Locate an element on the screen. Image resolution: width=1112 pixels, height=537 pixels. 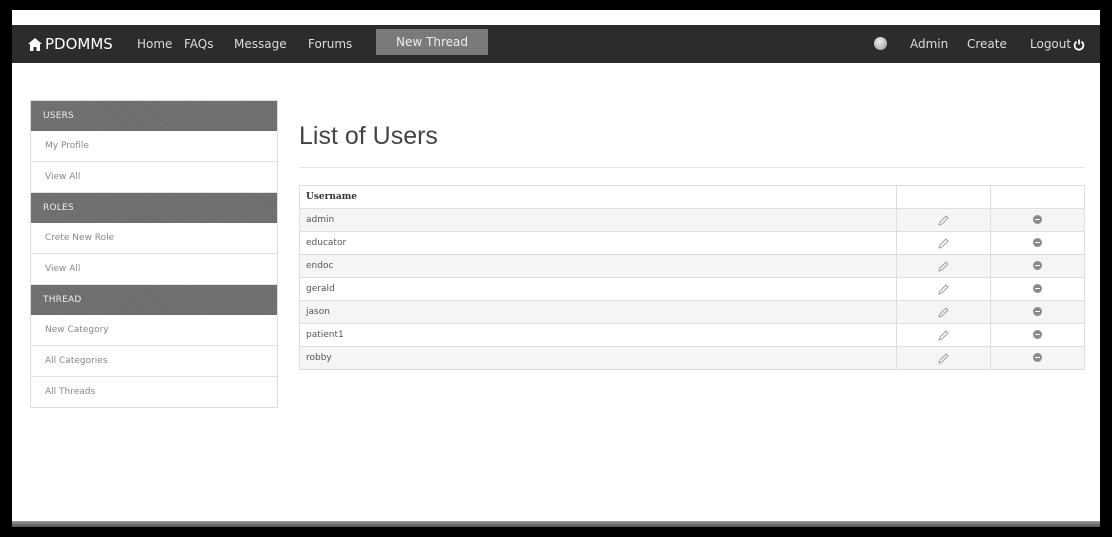
sidebar-heading-thread: THREAD is located at coordinates (154, 300).